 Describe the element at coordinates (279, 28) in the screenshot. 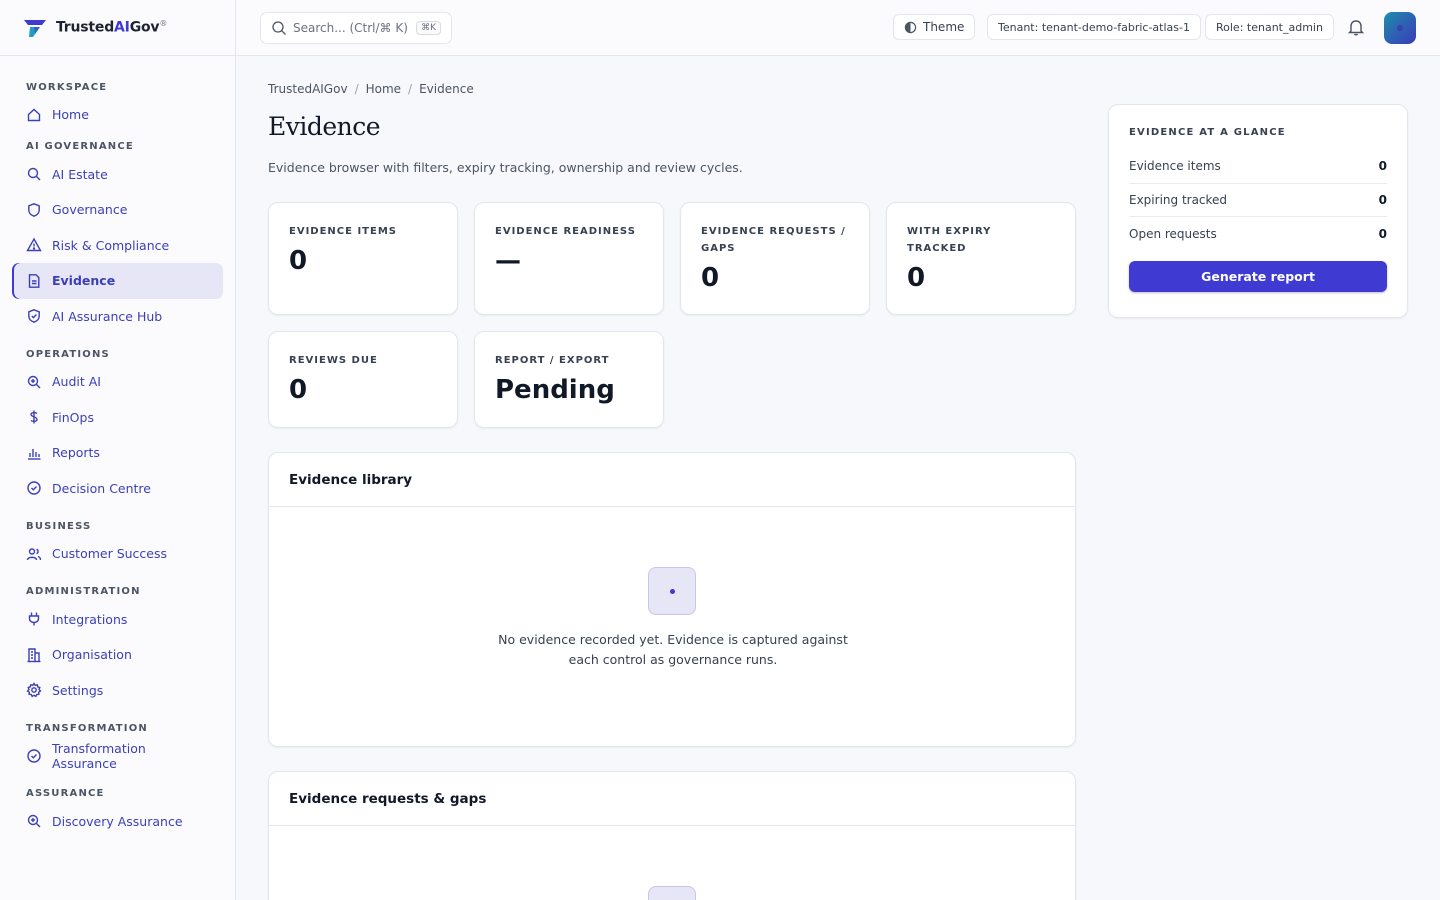

I see `search-icon` at that location.